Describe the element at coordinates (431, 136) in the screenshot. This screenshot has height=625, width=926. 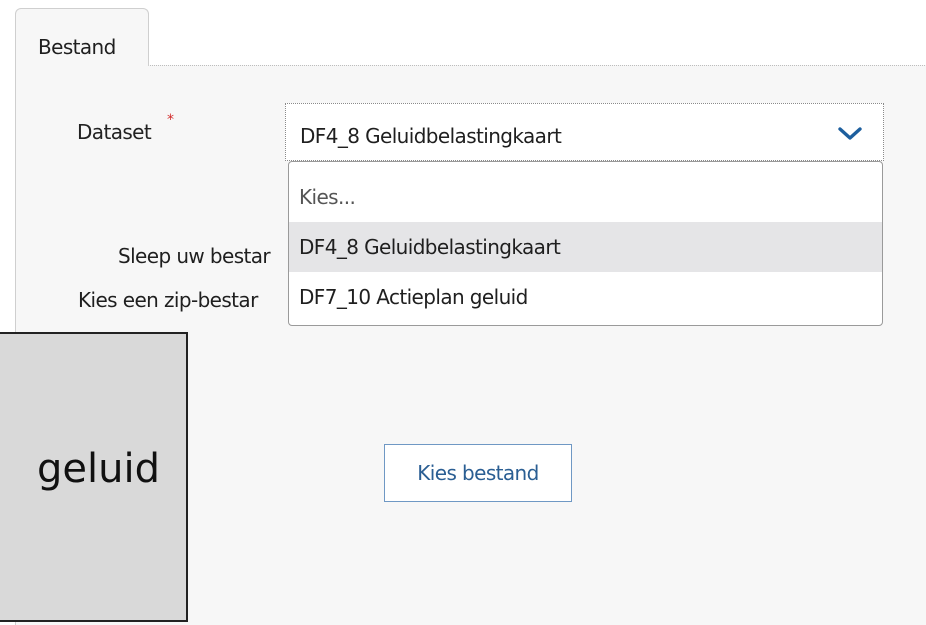
I see `dataset-select-value: DF4_8 Geluidbelastingkaart` at that location.